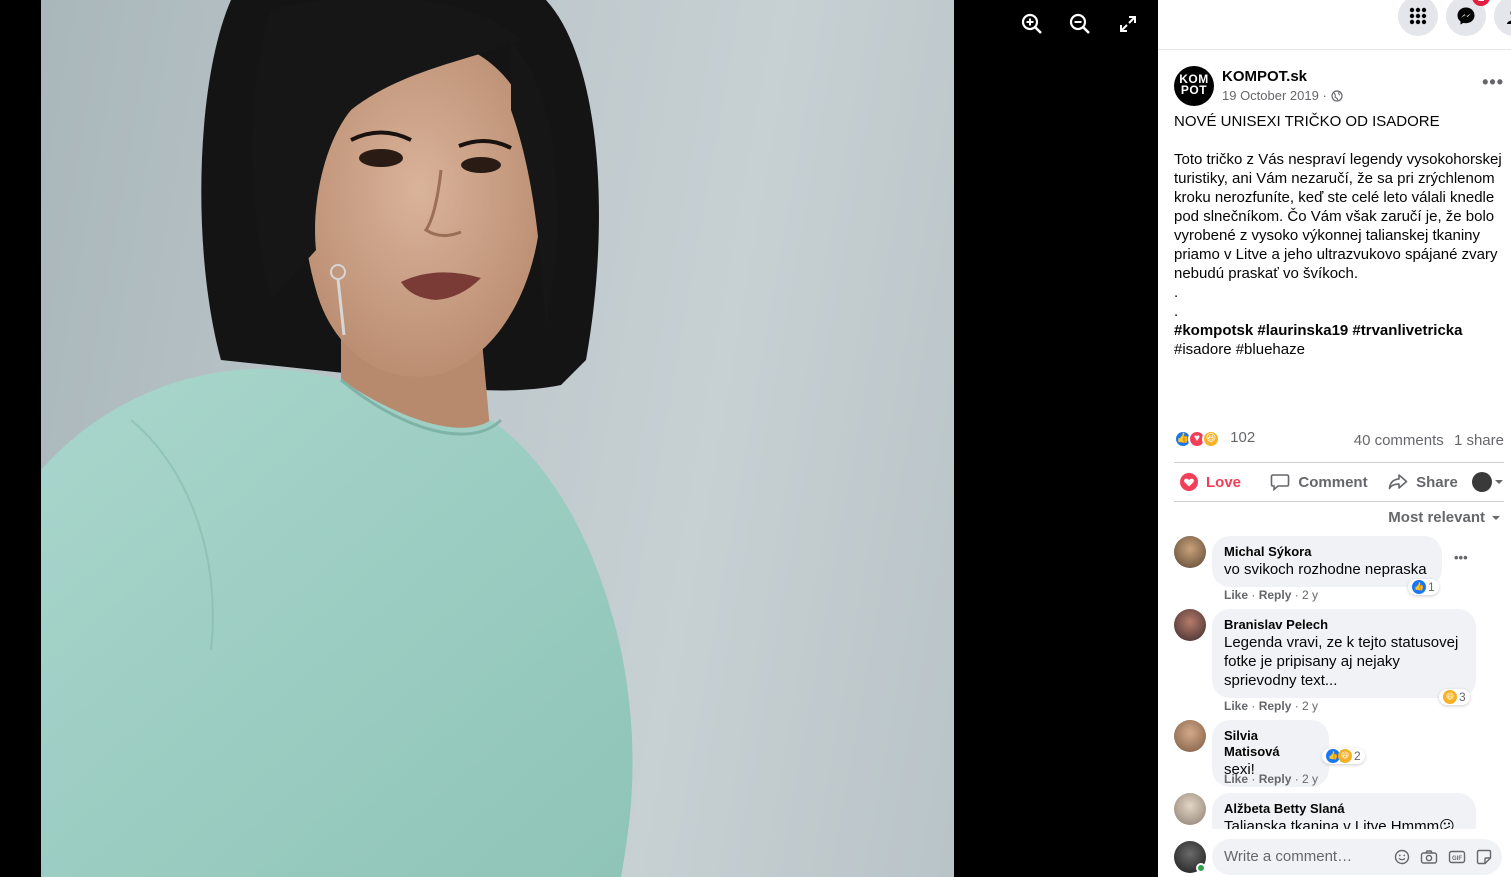 This screenshot has width=1511, height=877. I want to click on heart-icon, so click(1189, 482).